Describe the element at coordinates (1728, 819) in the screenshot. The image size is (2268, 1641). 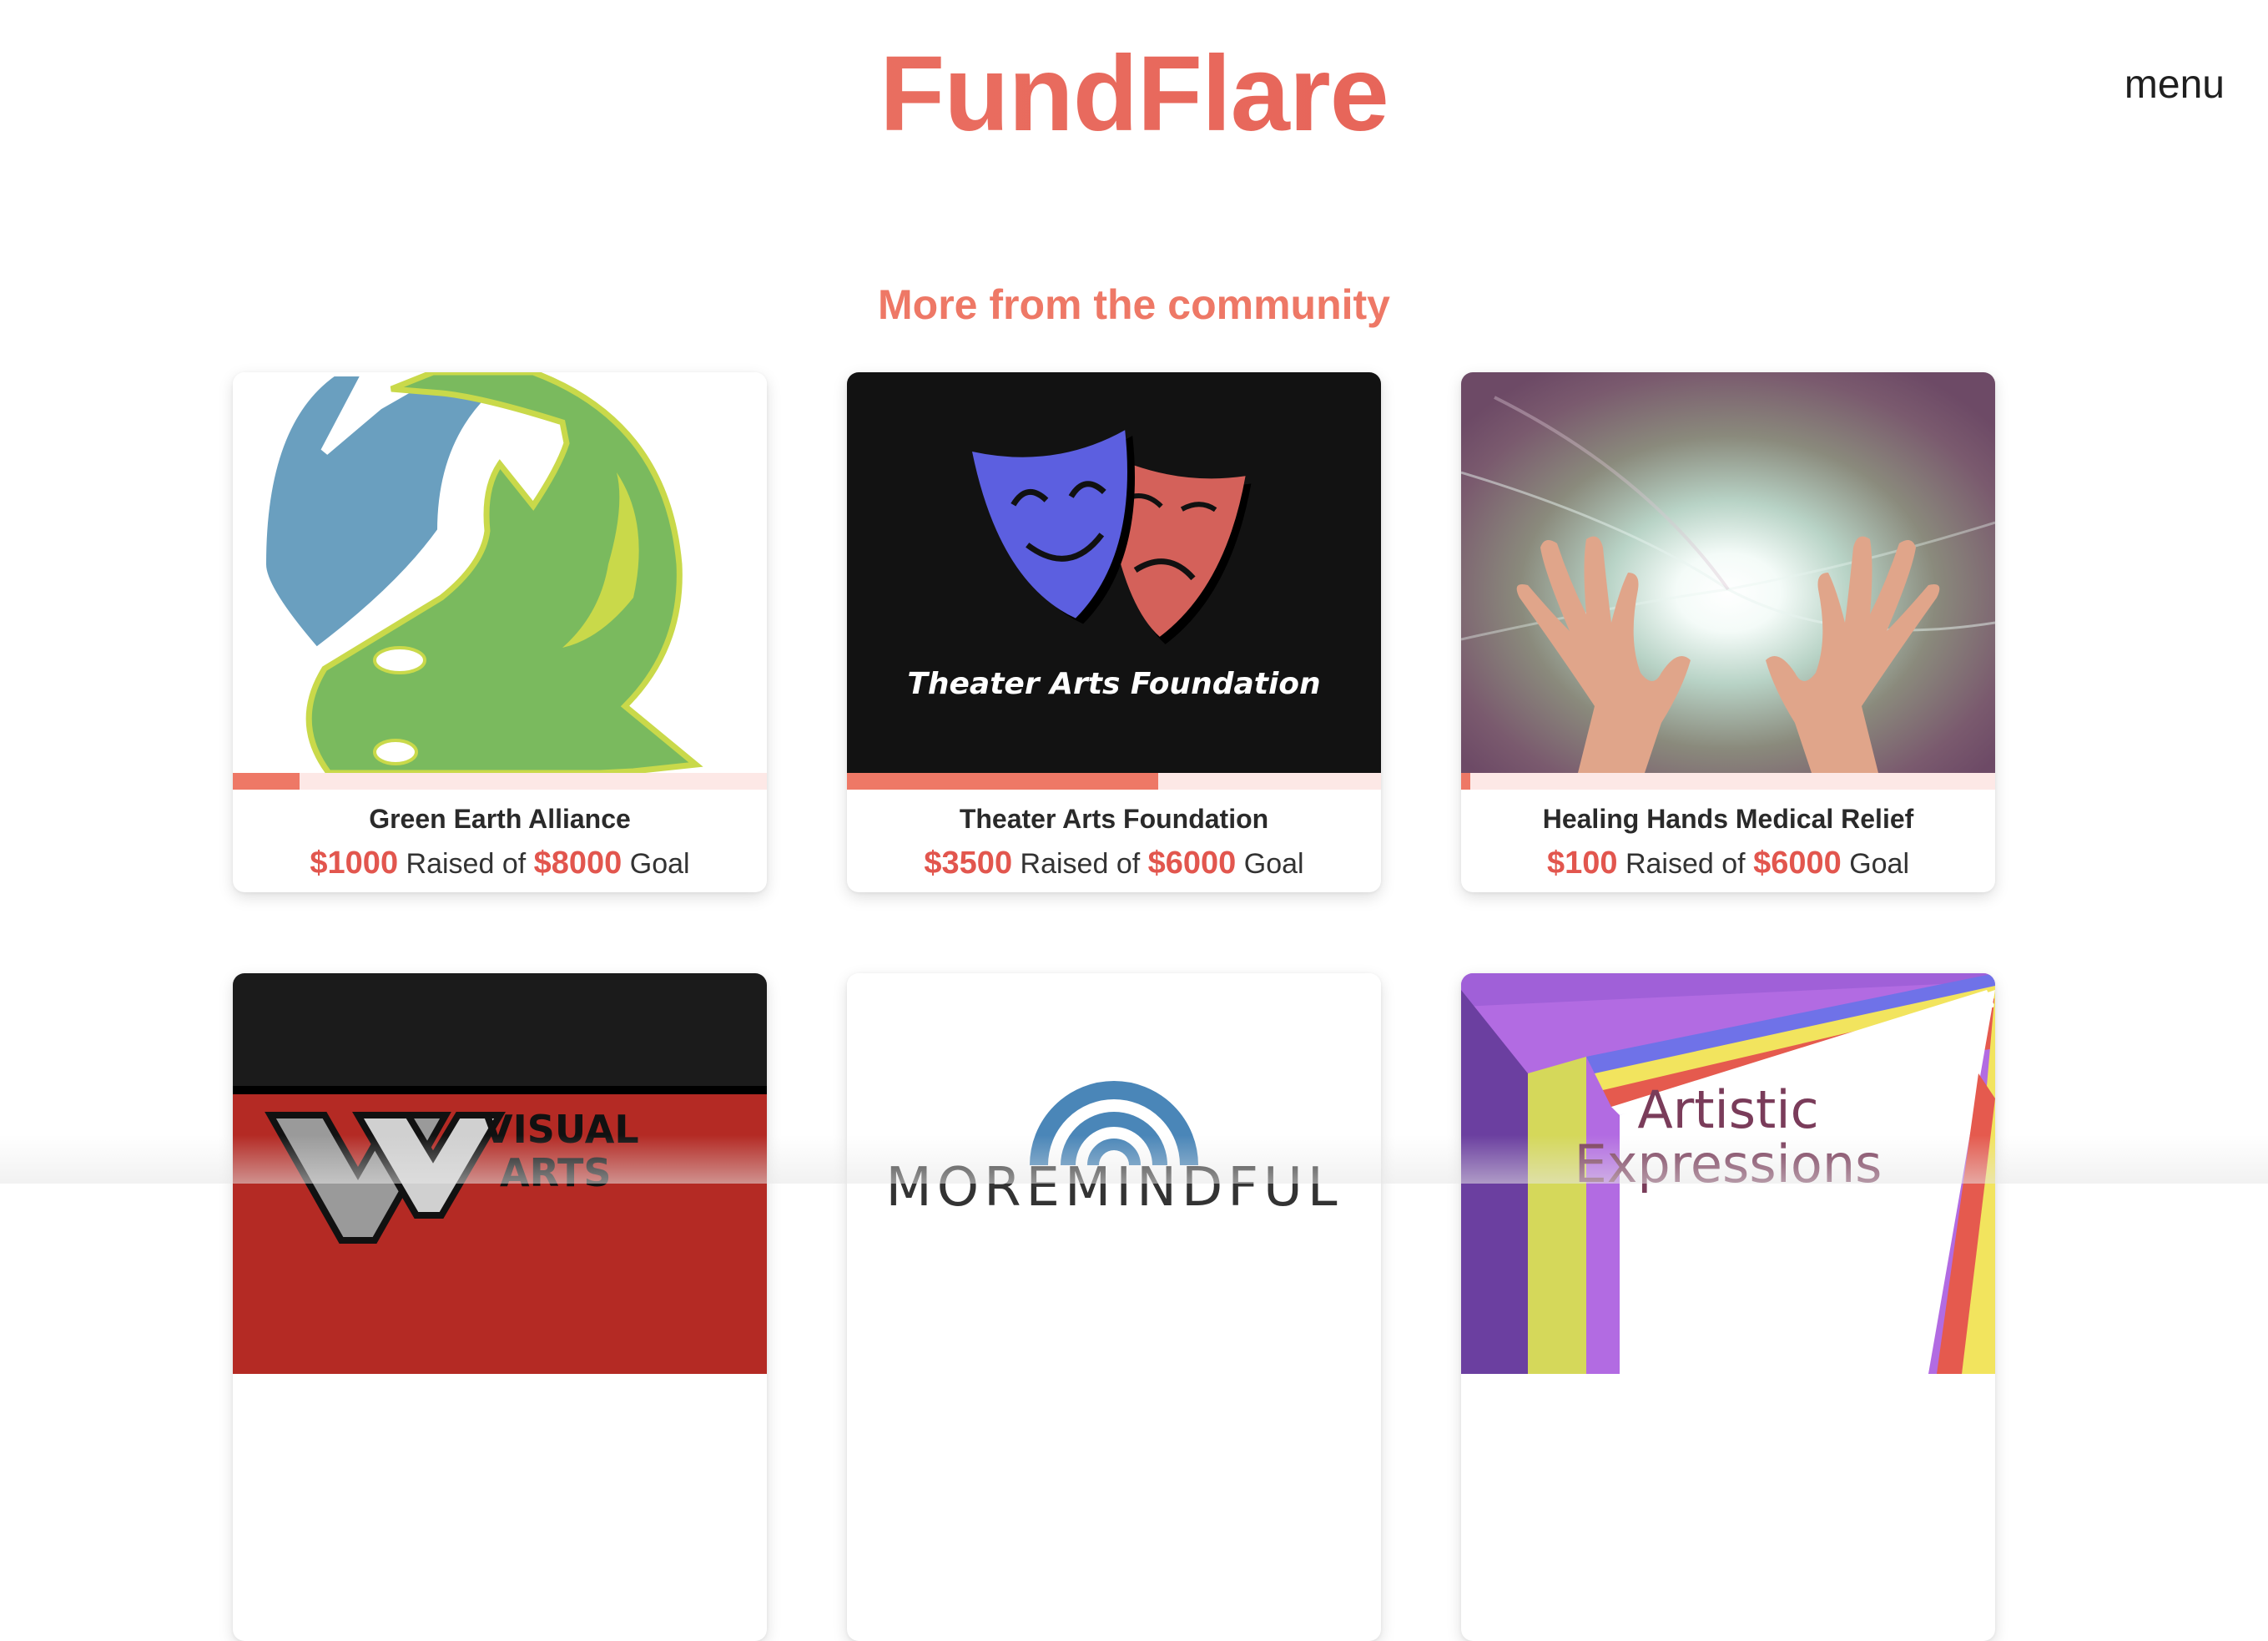
I see `campaign-name: Healing Hands Medical Relief` at that location.